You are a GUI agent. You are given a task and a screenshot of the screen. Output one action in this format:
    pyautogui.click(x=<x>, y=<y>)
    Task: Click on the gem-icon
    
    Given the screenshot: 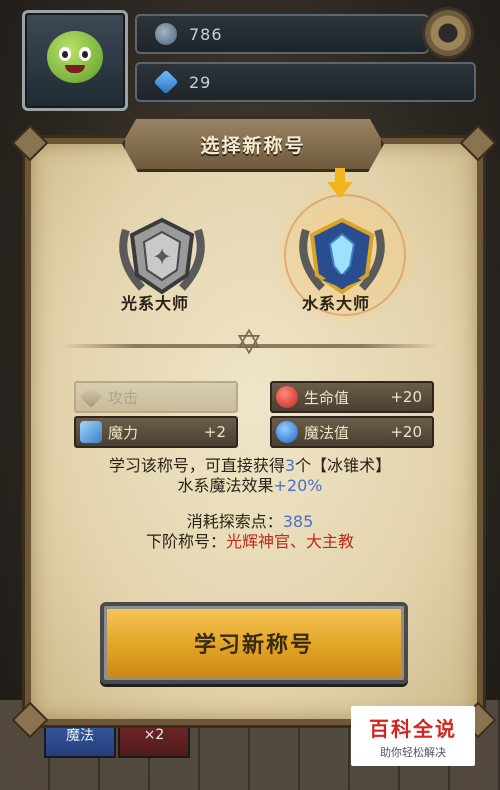 What is the action you would take?
    pyautogui.click(x=166, y=82)
    